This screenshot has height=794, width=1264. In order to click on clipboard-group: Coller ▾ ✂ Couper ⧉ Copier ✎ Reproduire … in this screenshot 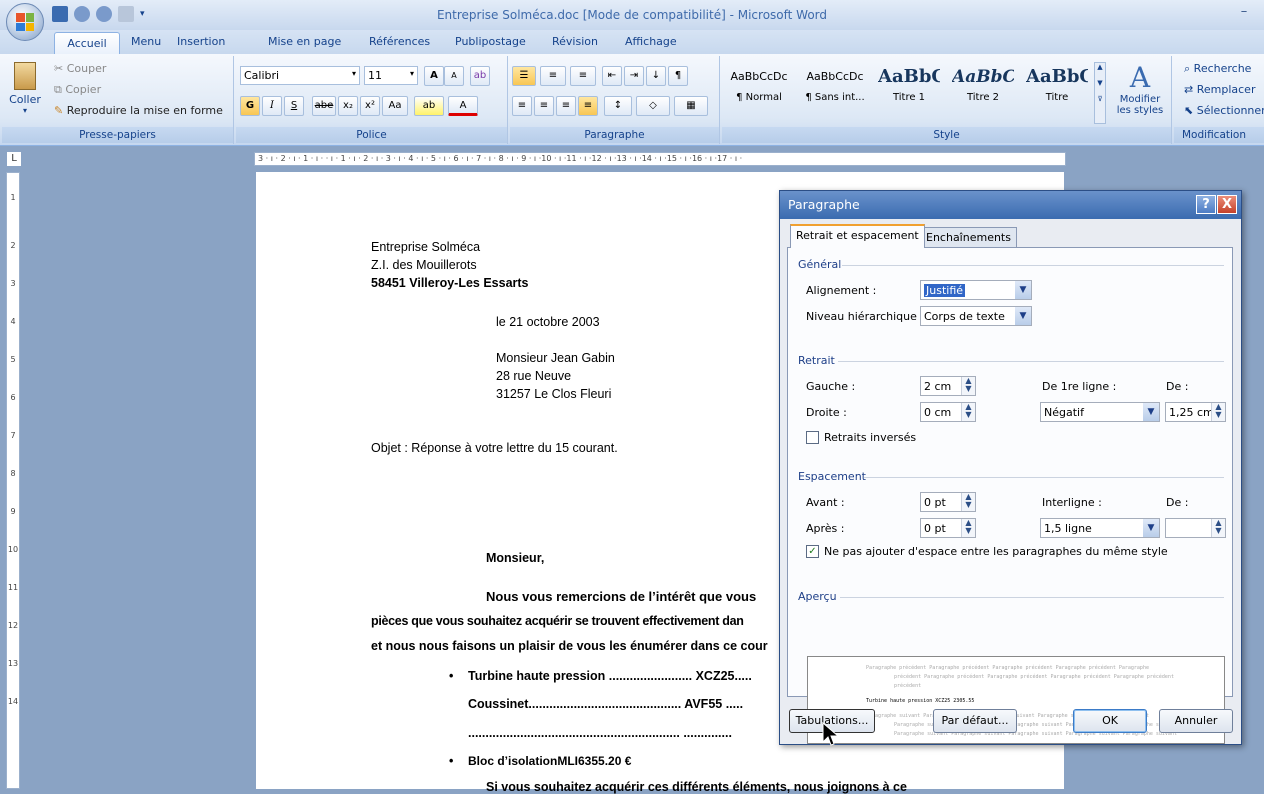, I will do `click(118, 100)`.